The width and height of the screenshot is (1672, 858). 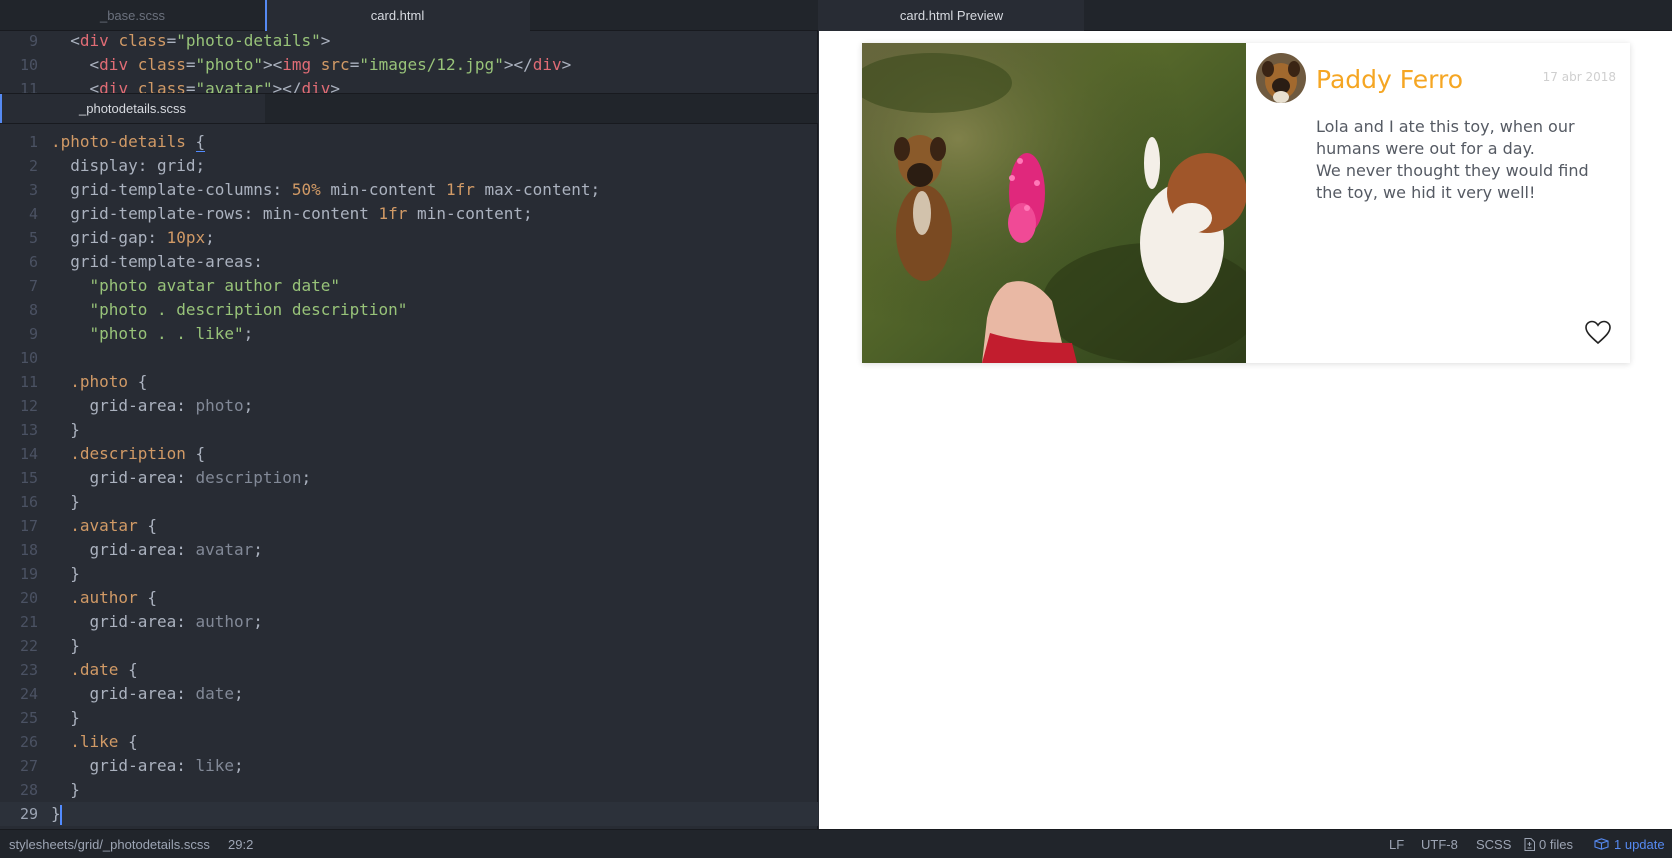 I want to click on like-button, so click(x=1598, y=333).